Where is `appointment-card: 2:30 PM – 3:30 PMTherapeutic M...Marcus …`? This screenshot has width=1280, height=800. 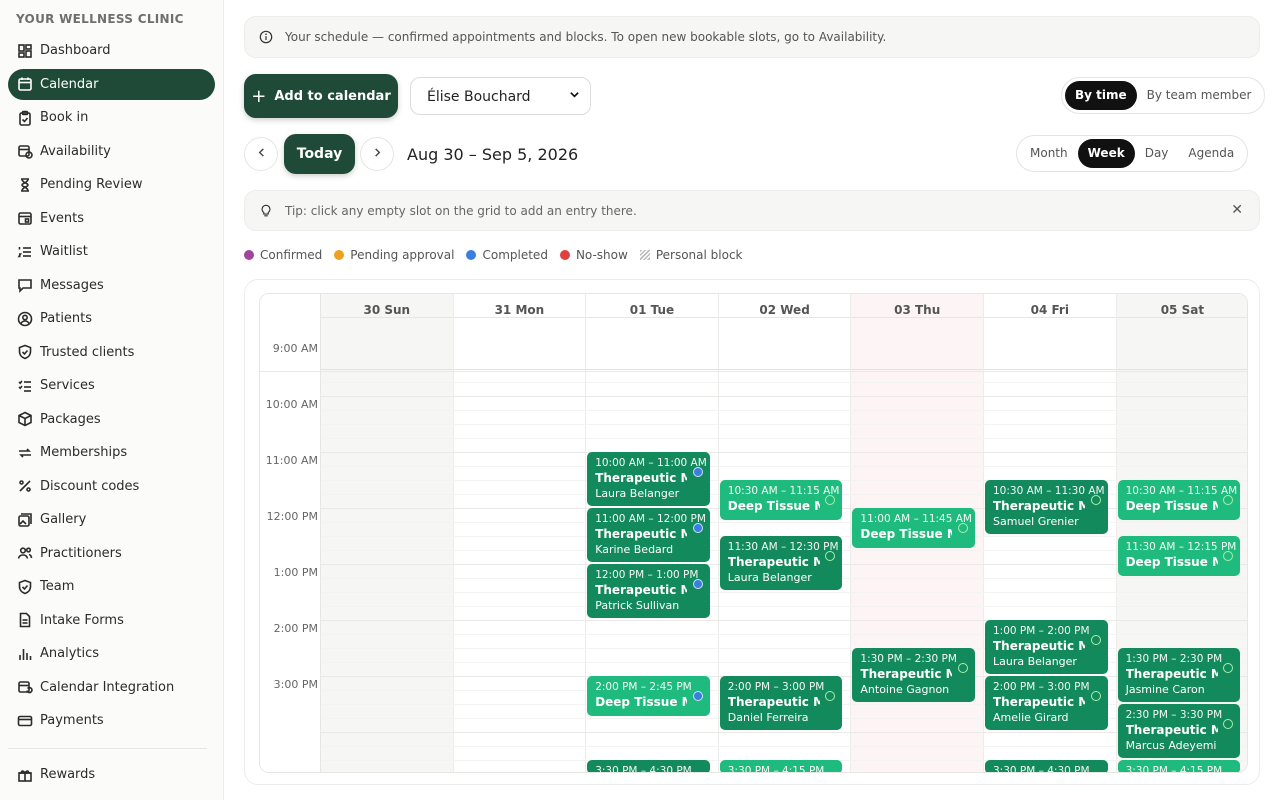
appointment-card: 2:30 PM – 3:30 PMTherapeutic M...Marcus … is located at coordinates (1179, 731).